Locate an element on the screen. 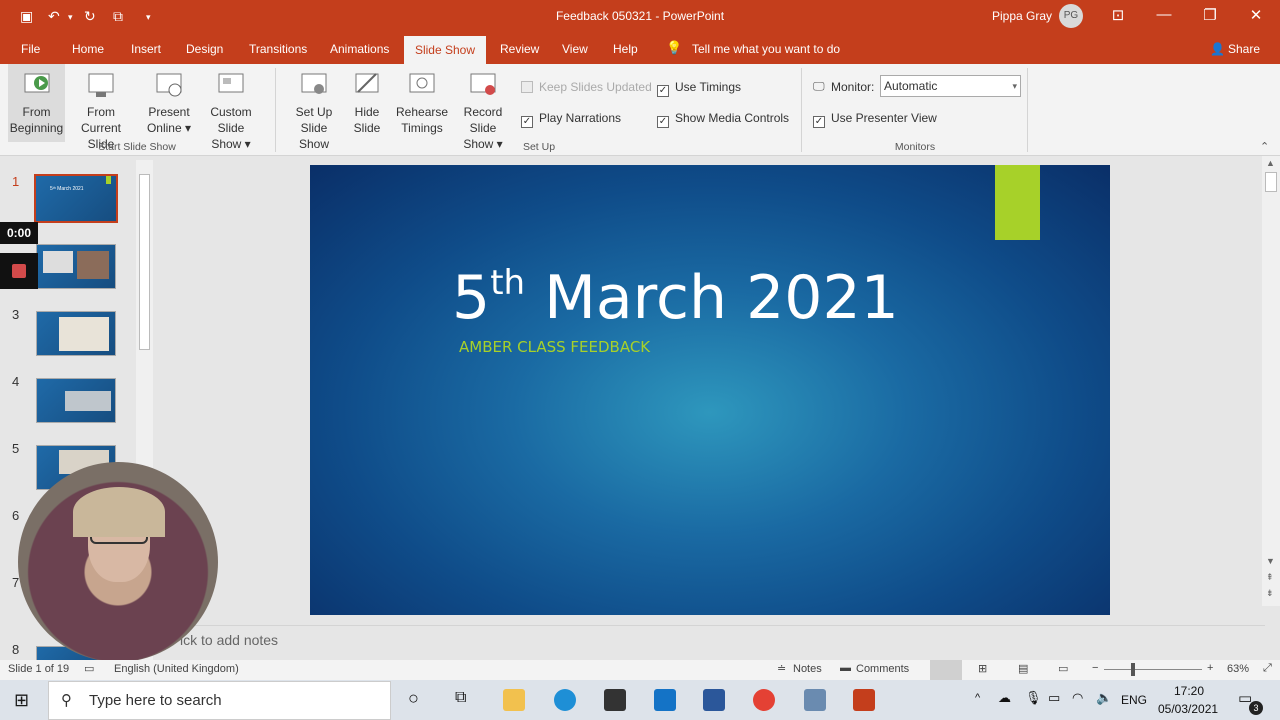  normal-view-button is located at coordinates (946, 670).